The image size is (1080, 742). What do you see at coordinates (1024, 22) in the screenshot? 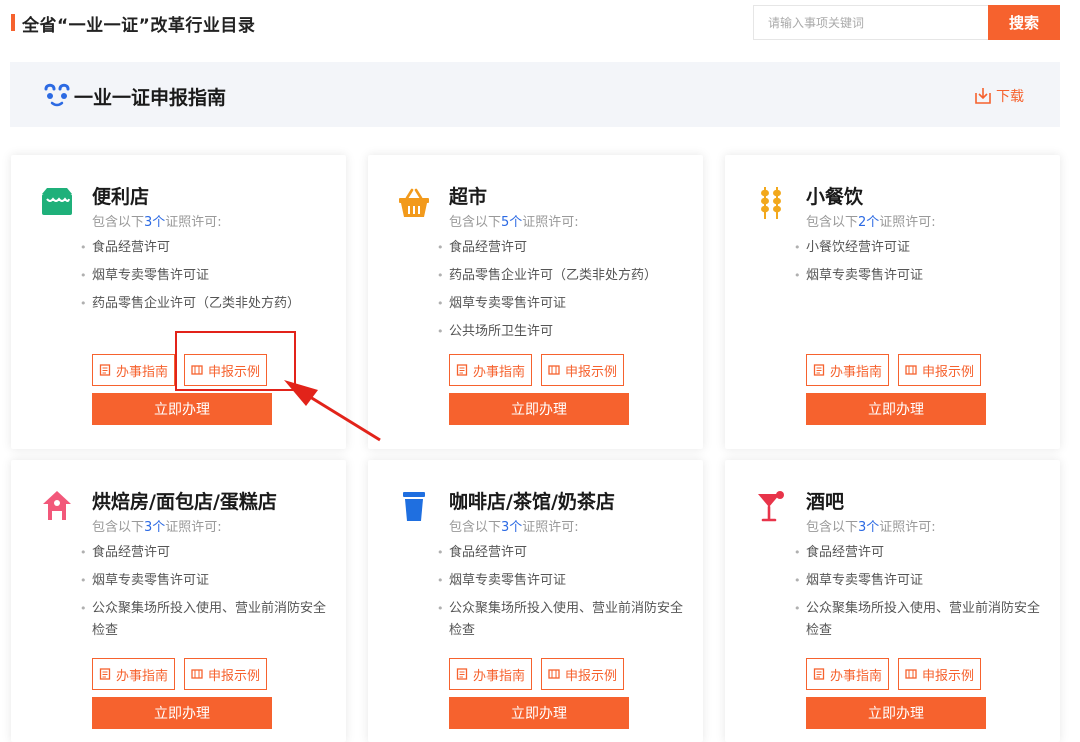
I see `search-button: 搜索` at bounding box center [1024, 22].